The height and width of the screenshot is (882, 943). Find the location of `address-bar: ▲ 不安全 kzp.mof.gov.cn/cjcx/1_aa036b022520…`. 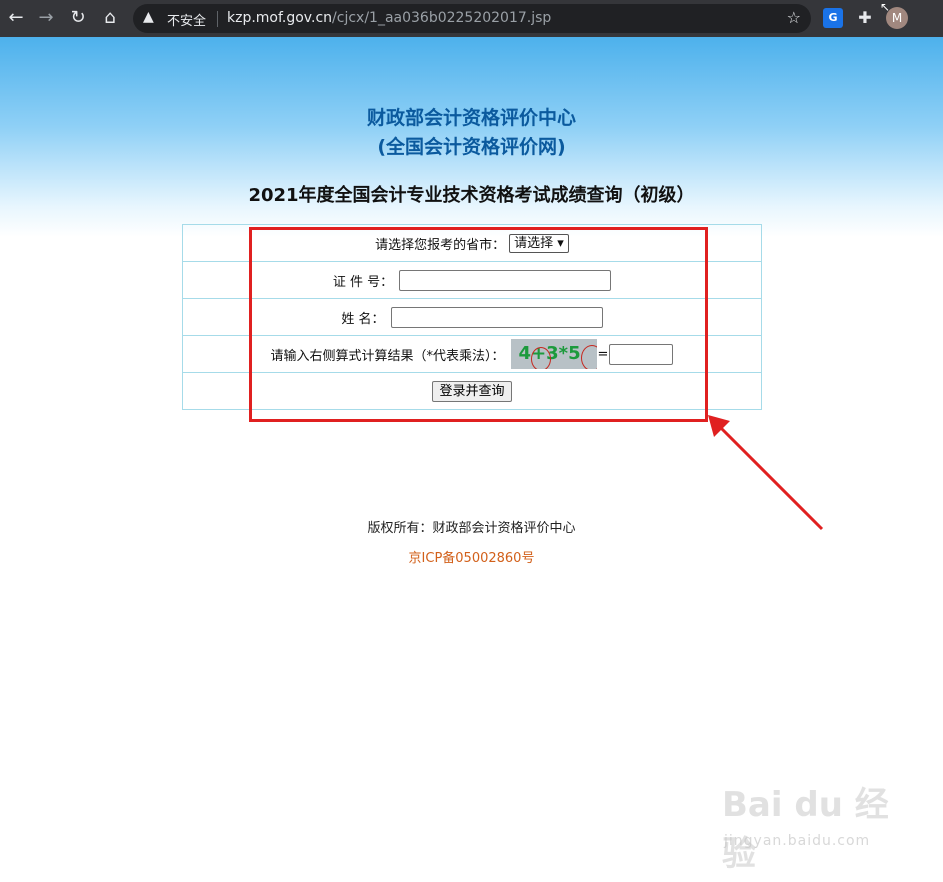

address-bar: ▲ 不安全 kzp.mof.gov.cn/cjcx/1_aa036b022520… is located at coordinates (472, 18).